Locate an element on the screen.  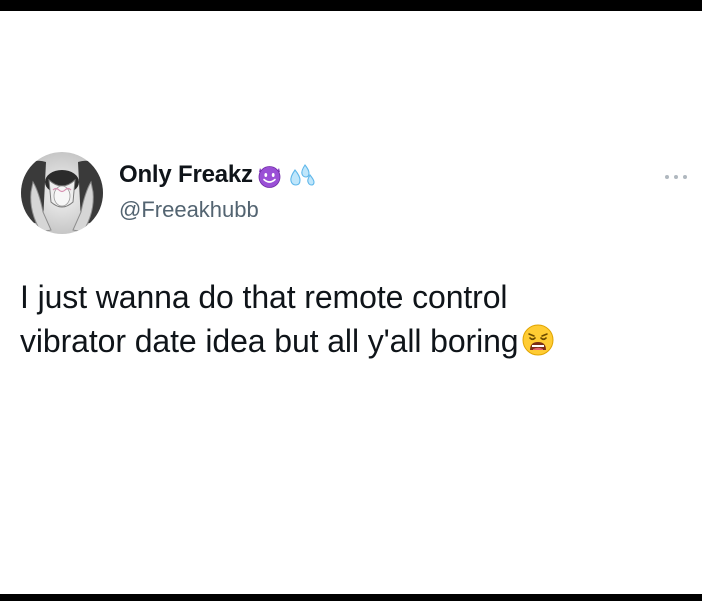
avatar is located at coordinates (62, 193).